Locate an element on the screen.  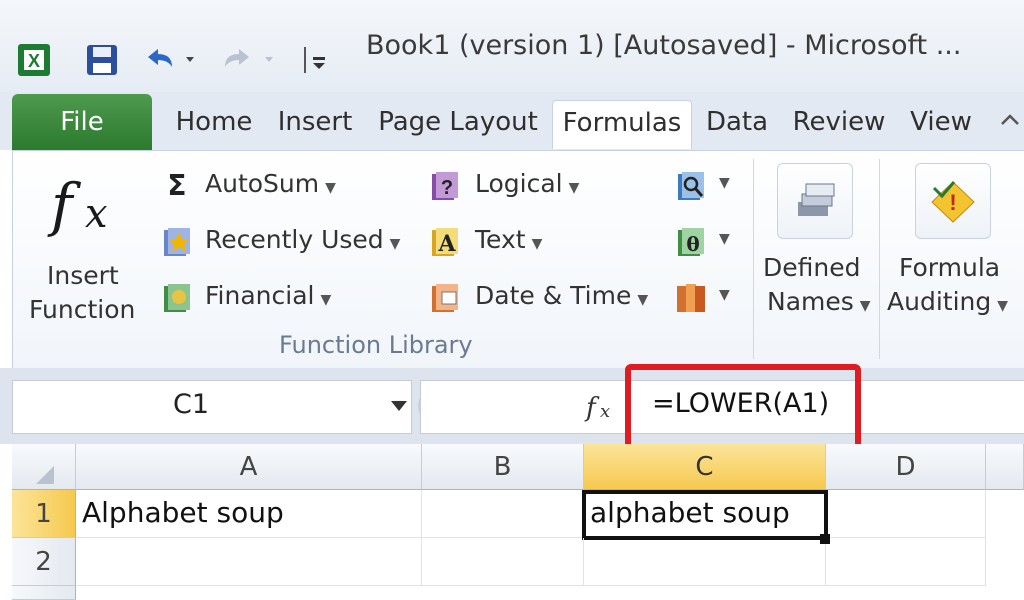
formula-auditing-icon: ! is located at coordinates (953, 201).